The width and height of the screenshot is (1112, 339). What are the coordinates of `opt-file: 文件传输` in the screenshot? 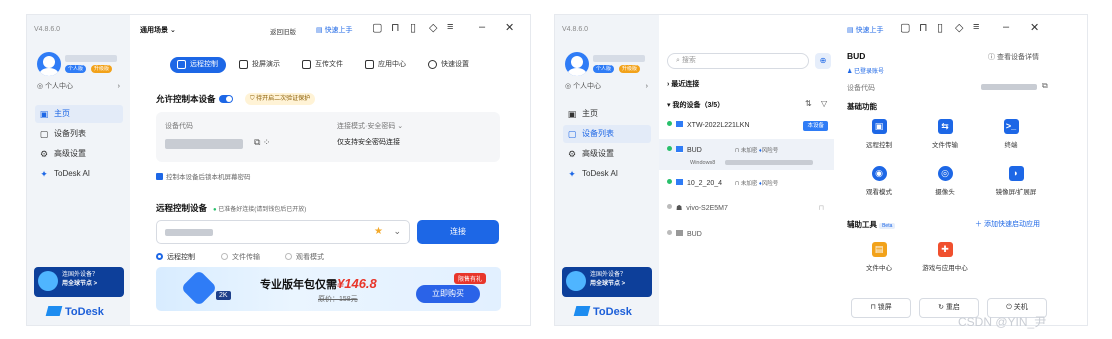 It's located at (240, 257).